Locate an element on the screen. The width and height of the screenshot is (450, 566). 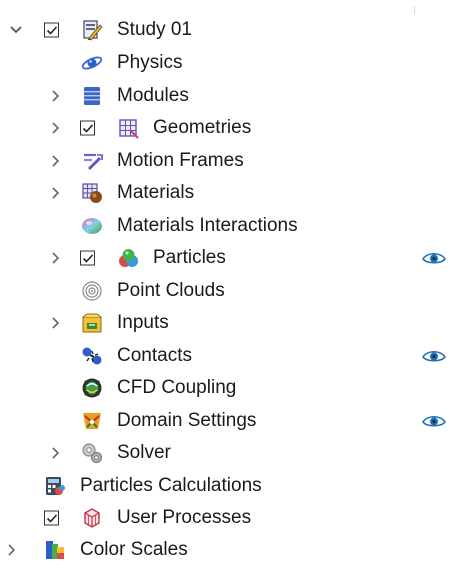
materials-interactions-icon is located at coordinates (92, 226).